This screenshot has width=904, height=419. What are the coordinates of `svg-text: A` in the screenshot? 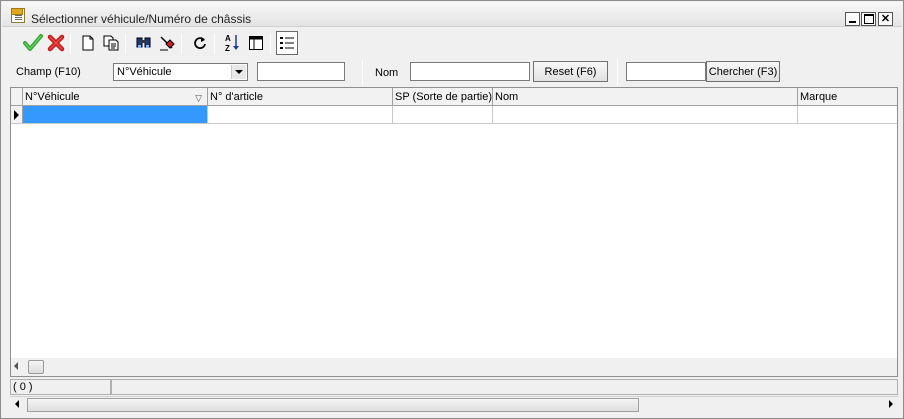 It's located at (228, 38).